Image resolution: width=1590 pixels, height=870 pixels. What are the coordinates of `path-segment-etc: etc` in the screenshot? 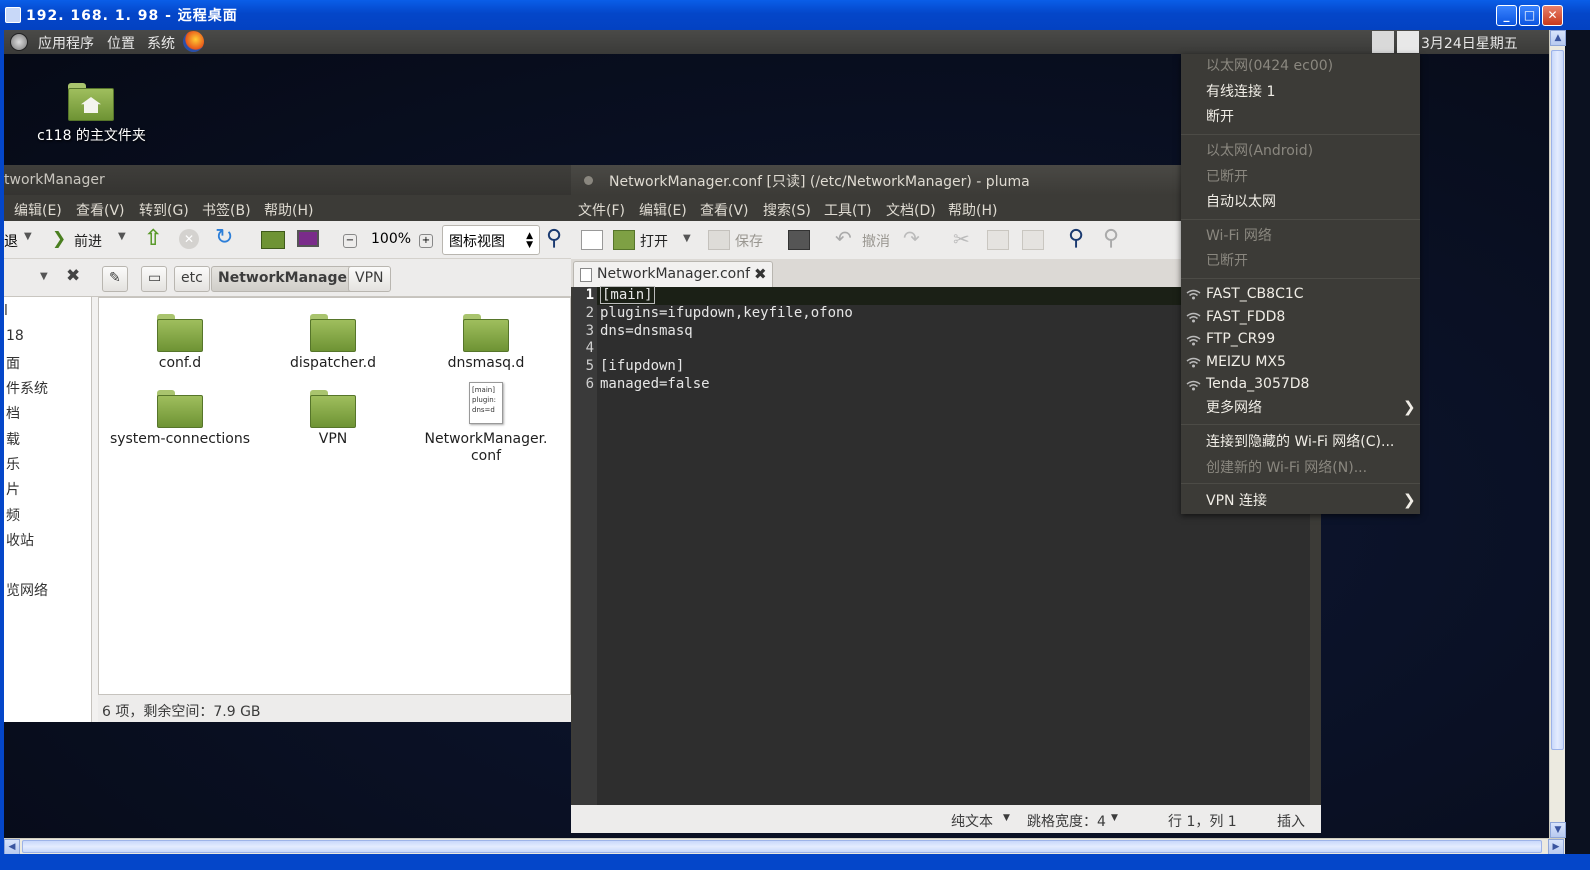 It's located at (192, 279).